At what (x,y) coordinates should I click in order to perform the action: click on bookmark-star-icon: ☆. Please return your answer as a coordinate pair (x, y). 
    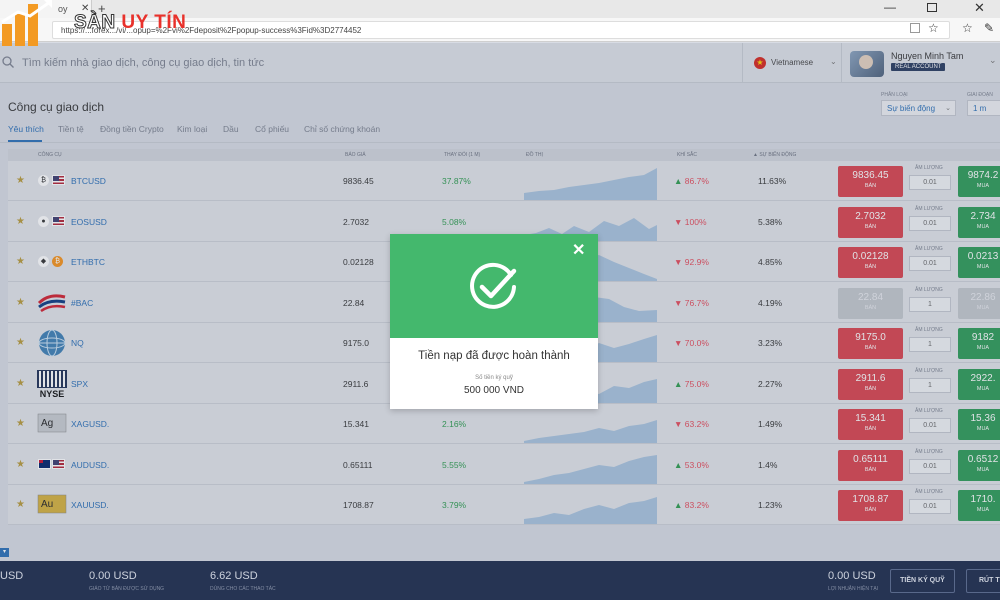
    Looking at the image, I should click on (933, 28).